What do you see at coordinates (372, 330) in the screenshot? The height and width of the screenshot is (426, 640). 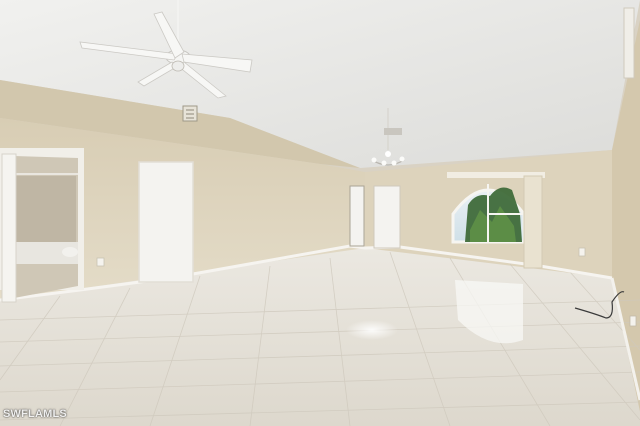 I see `light-reflection` at bounding box center [372, 330].